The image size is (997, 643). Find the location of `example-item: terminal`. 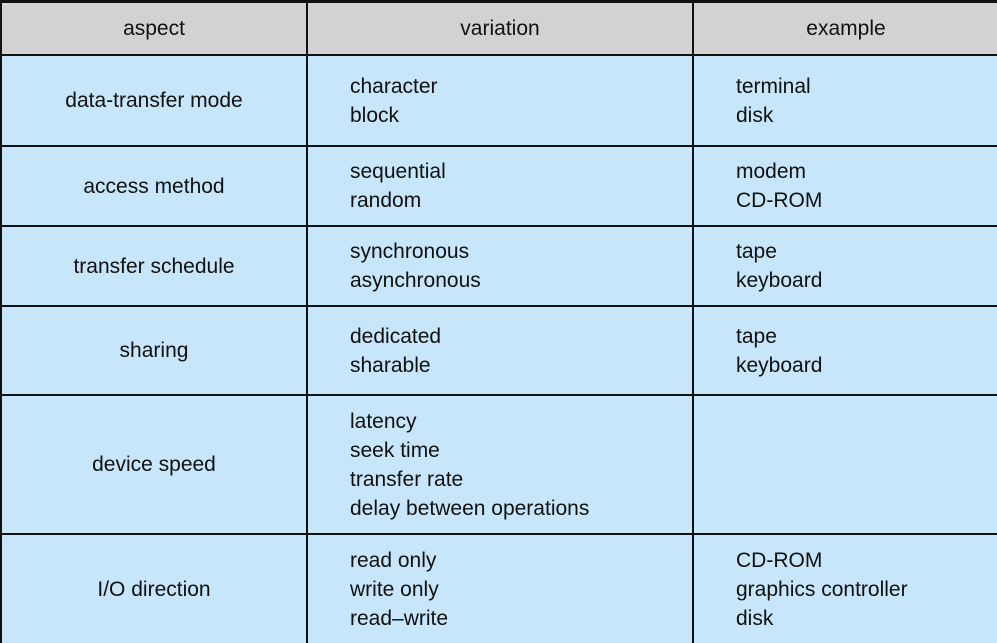

example-item: terminal is located at coordinates (773, 86).